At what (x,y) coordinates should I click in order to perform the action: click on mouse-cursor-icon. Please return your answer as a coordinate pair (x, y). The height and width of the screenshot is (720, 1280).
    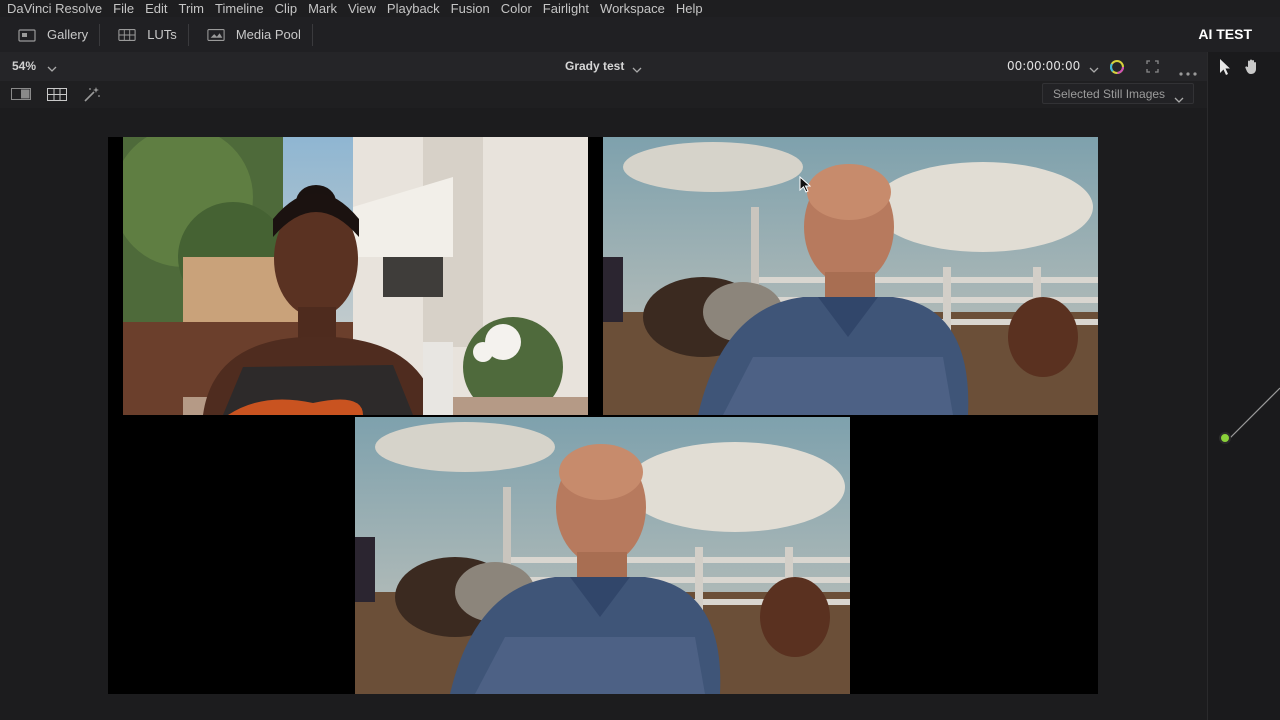
    Looking at the image, I should click on (805, 184).